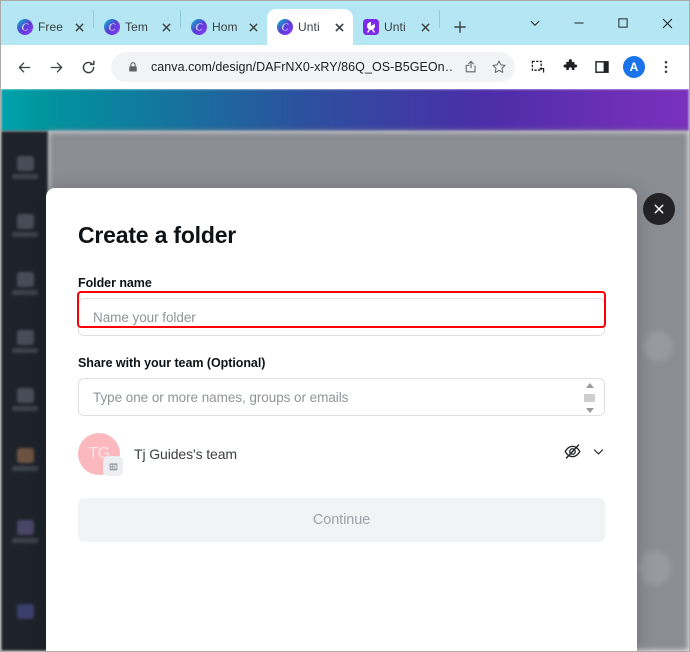  What do you see at coordinates (113, 466) in the screenshot?
I see `building-icon` at bounding box center [113, 466].